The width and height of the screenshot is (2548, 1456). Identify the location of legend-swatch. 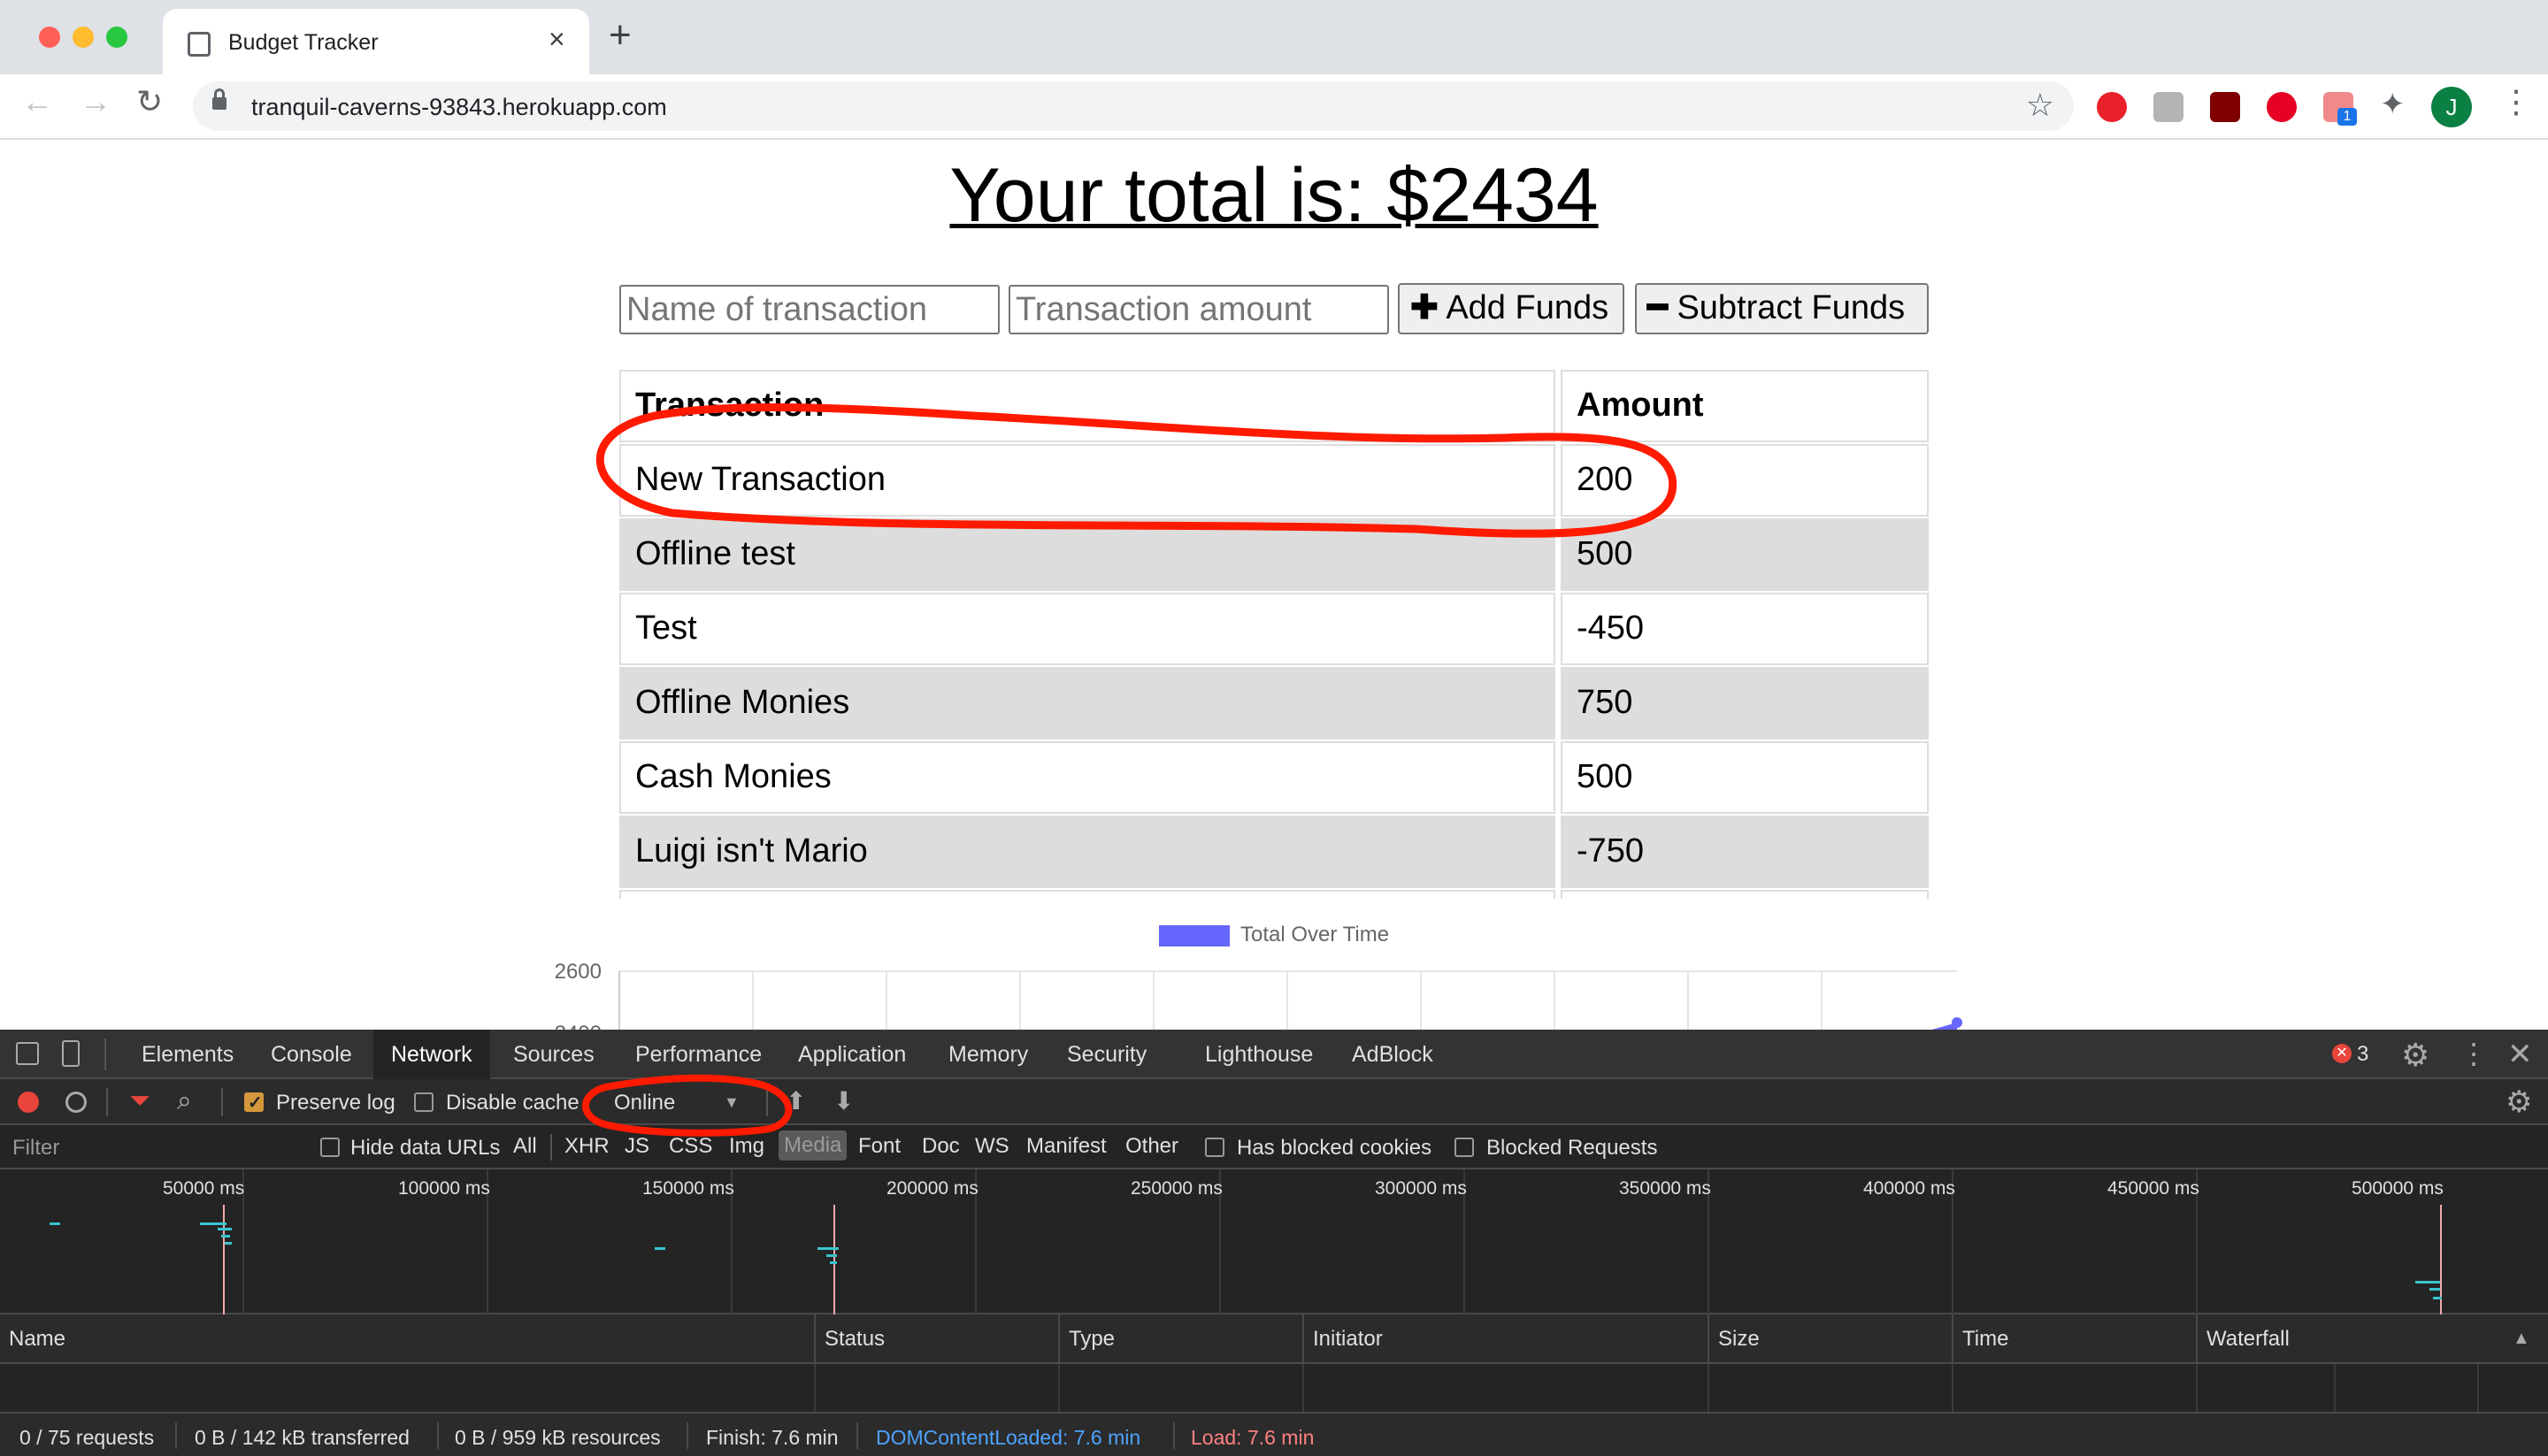
(1194, 935).